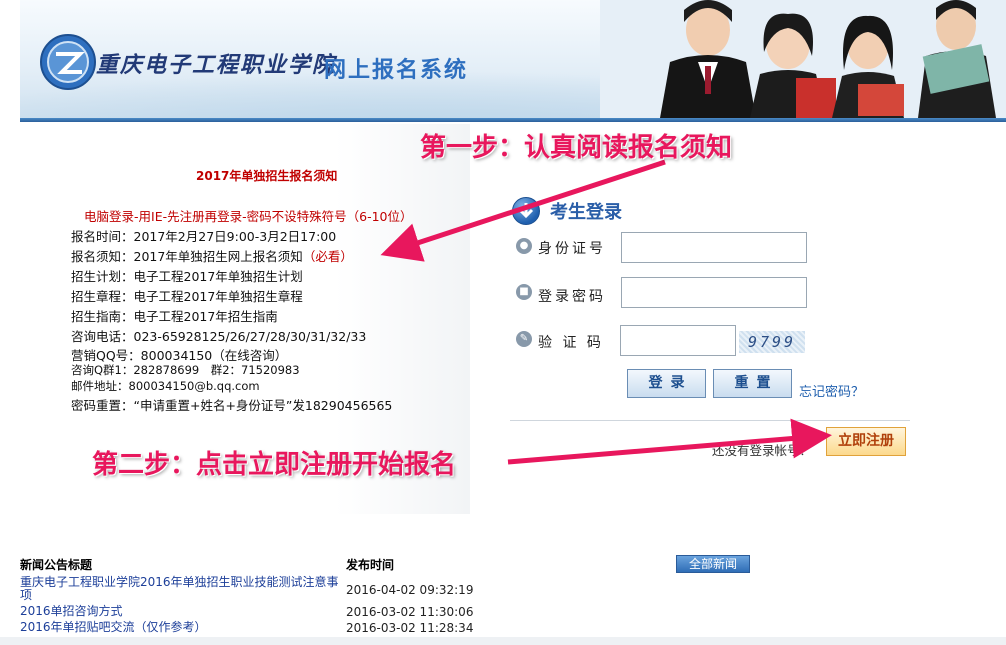 The height and width of the screenshot is (645, 1006). Describe the element at coordinates (803, 59) in the screenshot. I see `students-banner-image` at that location.